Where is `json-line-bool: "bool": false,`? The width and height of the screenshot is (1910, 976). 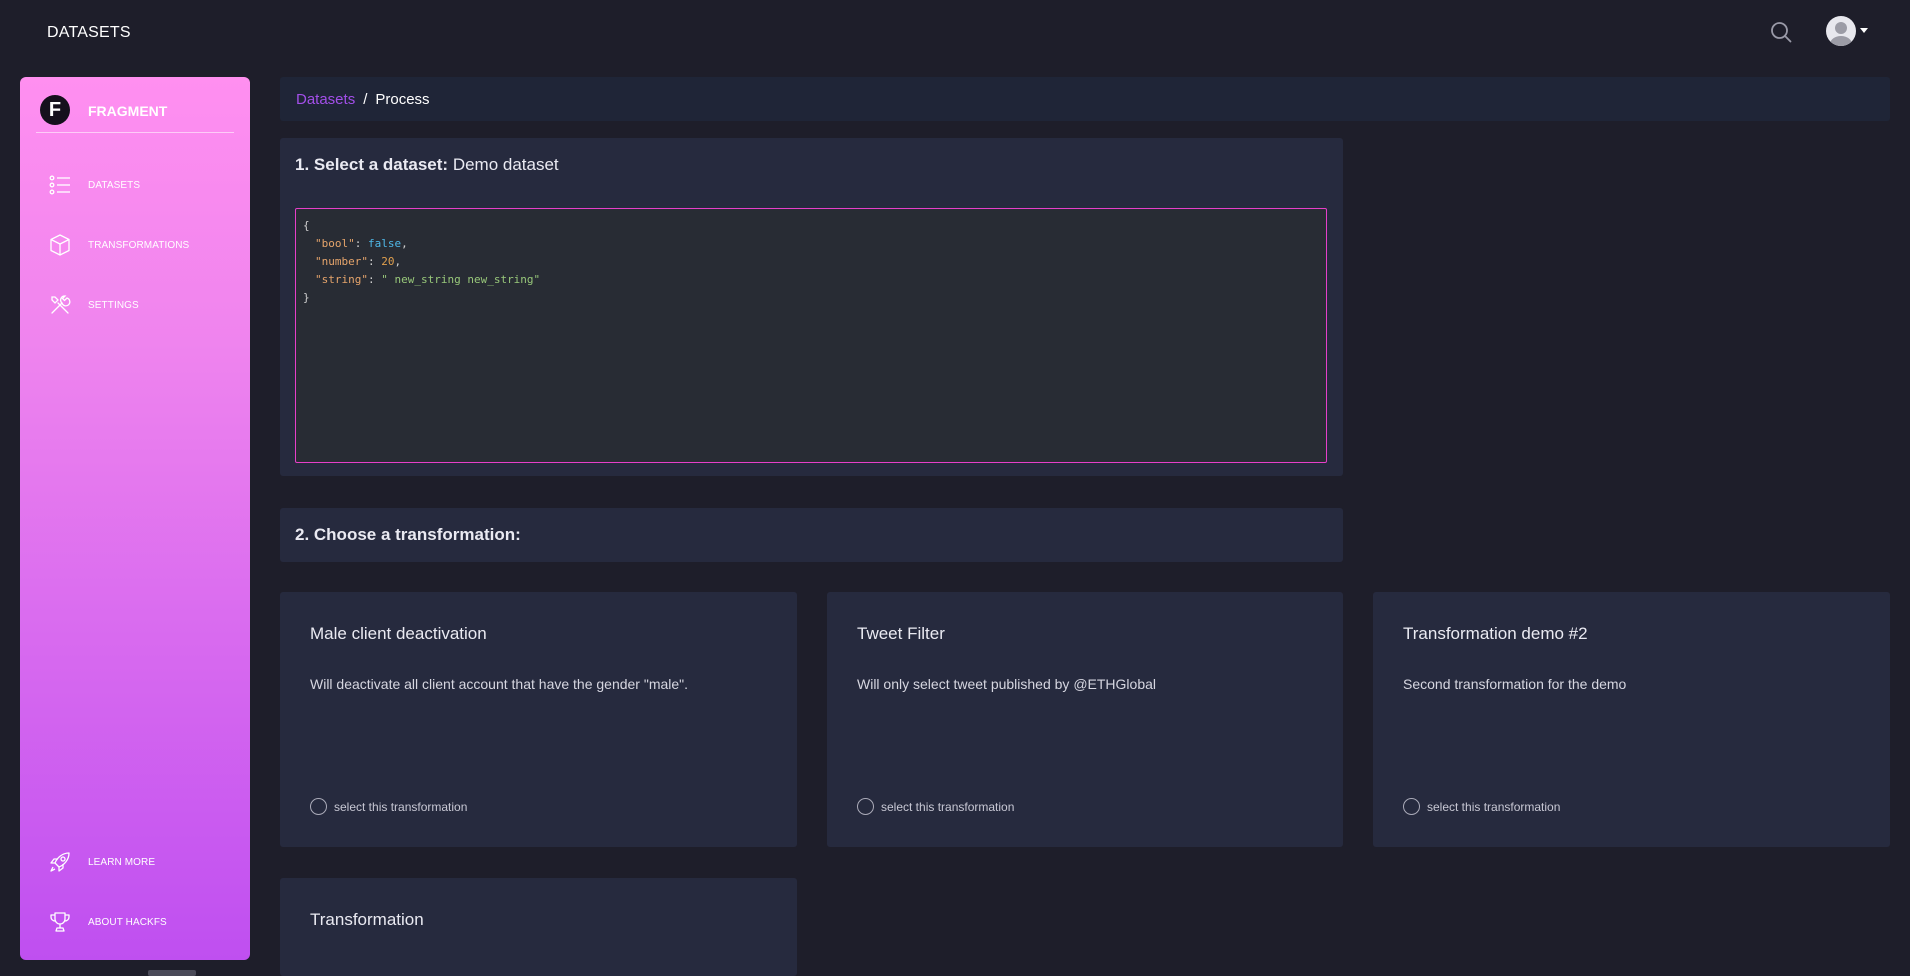
json-line-bool: "bool": false, is located at coordinates (361, 243).